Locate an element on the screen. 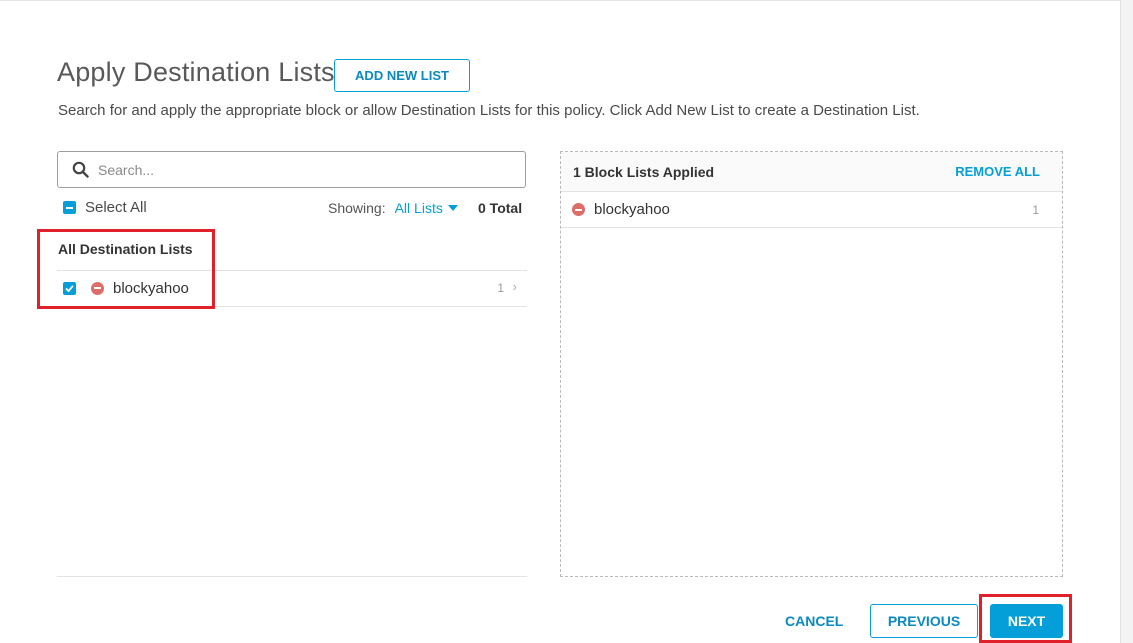 Image resolution: width=1133 pixels, height=643 pixels. window-scroll-edge is located at coordinates (1126, 321).